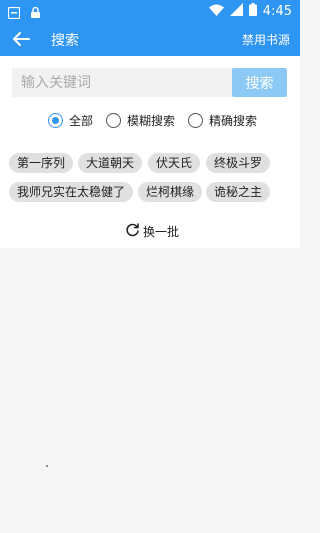 The image size is (320, 533). What do you see at coordinates (35, 13) in the screenshot?
I see `lock-icon` at bounding box center [35, 13].